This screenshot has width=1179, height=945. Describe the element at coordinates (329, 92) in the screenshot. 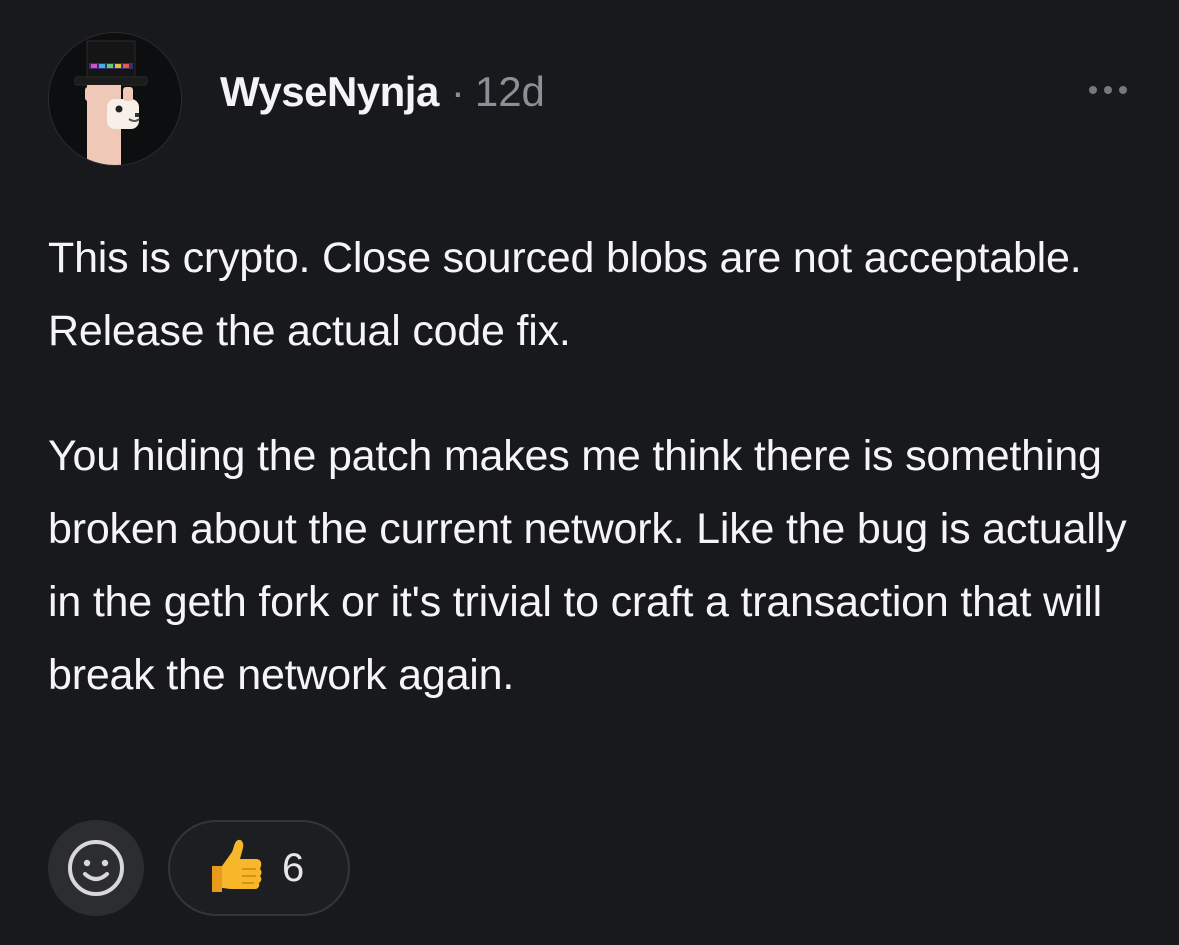

I see `author-name: WyseNynja` at that location.